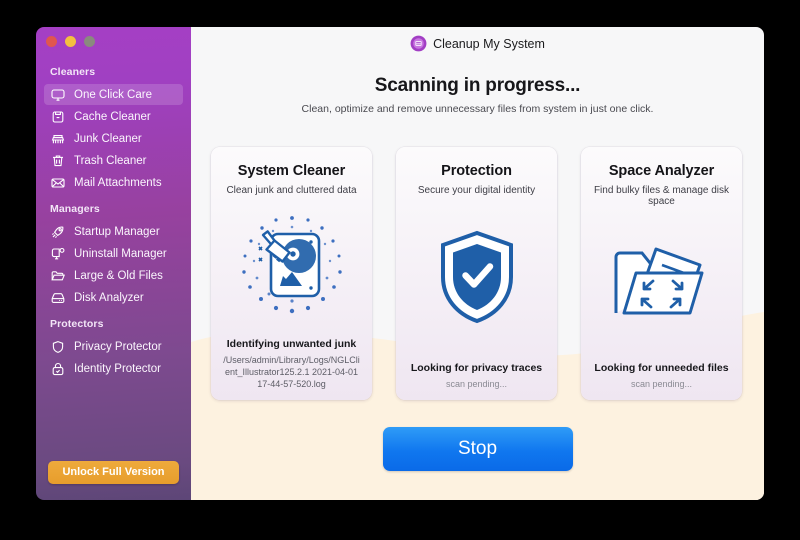 Image resolution: width=800 pixels, height=540 pixels. What do you see at coordinates (109, 297) in the screenshot?
I see `sidebar-item-label: Disk Analyzer` at bounding box center [109, 297].